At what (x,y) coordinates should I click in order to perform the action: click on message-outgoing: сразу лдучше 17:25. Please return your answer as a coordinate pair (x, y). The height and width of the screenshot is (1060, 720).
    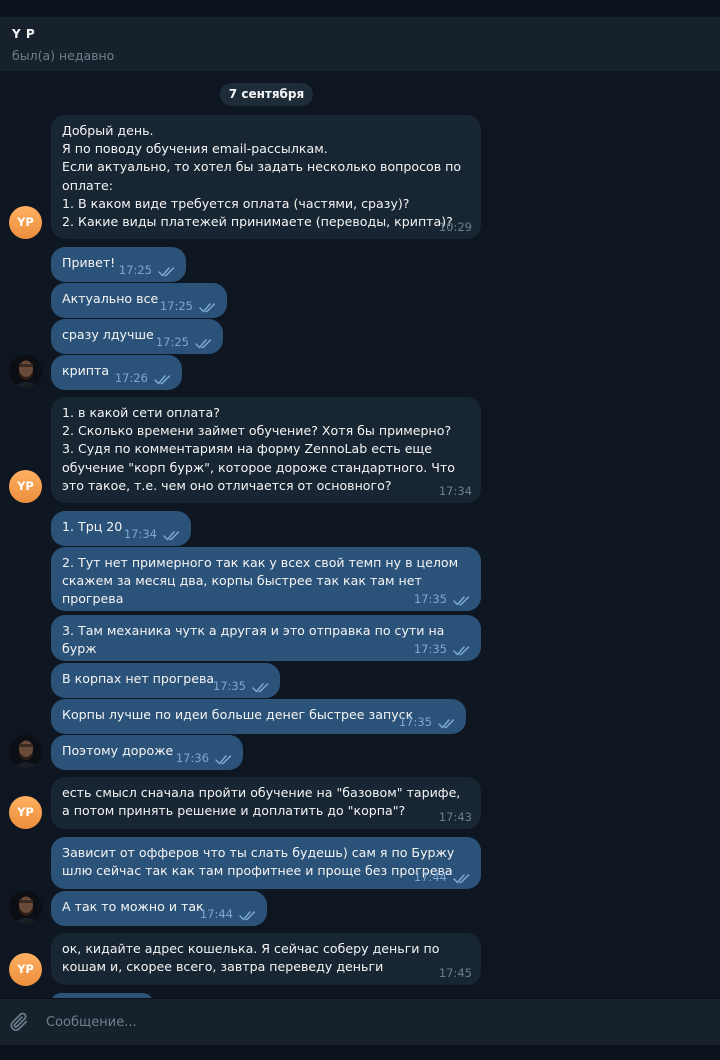
    Looking at the image, I should click on (137, 336).